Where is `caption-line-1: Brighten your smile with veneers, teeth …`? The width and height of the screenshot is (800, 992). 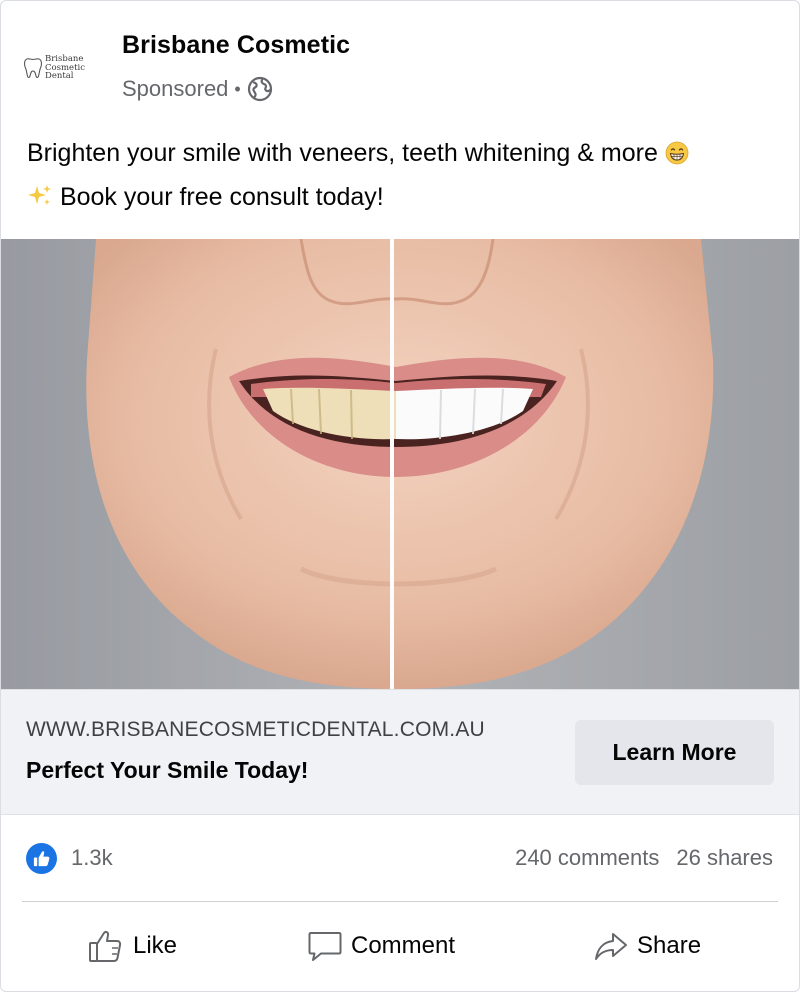
caption-line-1: Brighten your smile with veneers, teeth … is located at coordinates (407, 155).